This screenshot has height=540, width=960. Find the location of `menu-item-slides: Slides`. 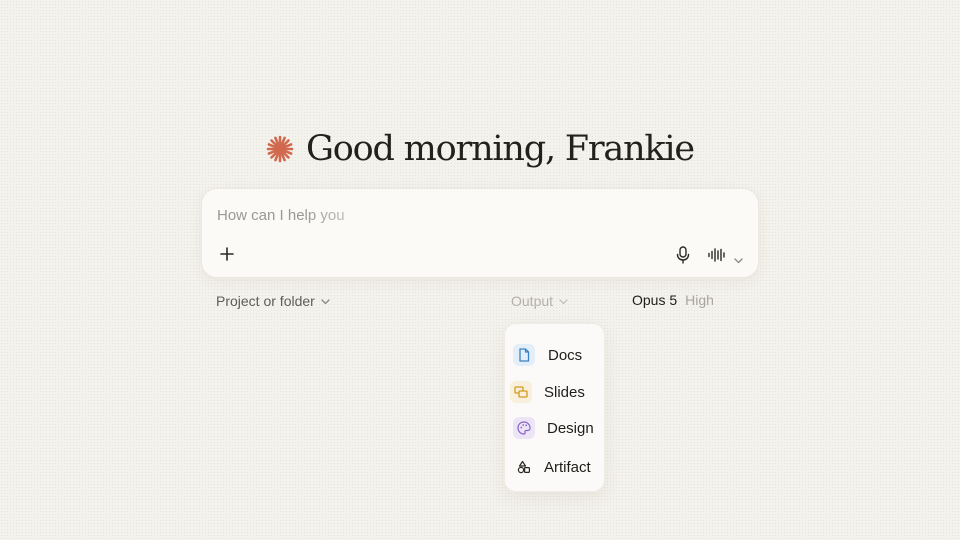

menu-item-slides: Slides is located at coordinates (560, 392).